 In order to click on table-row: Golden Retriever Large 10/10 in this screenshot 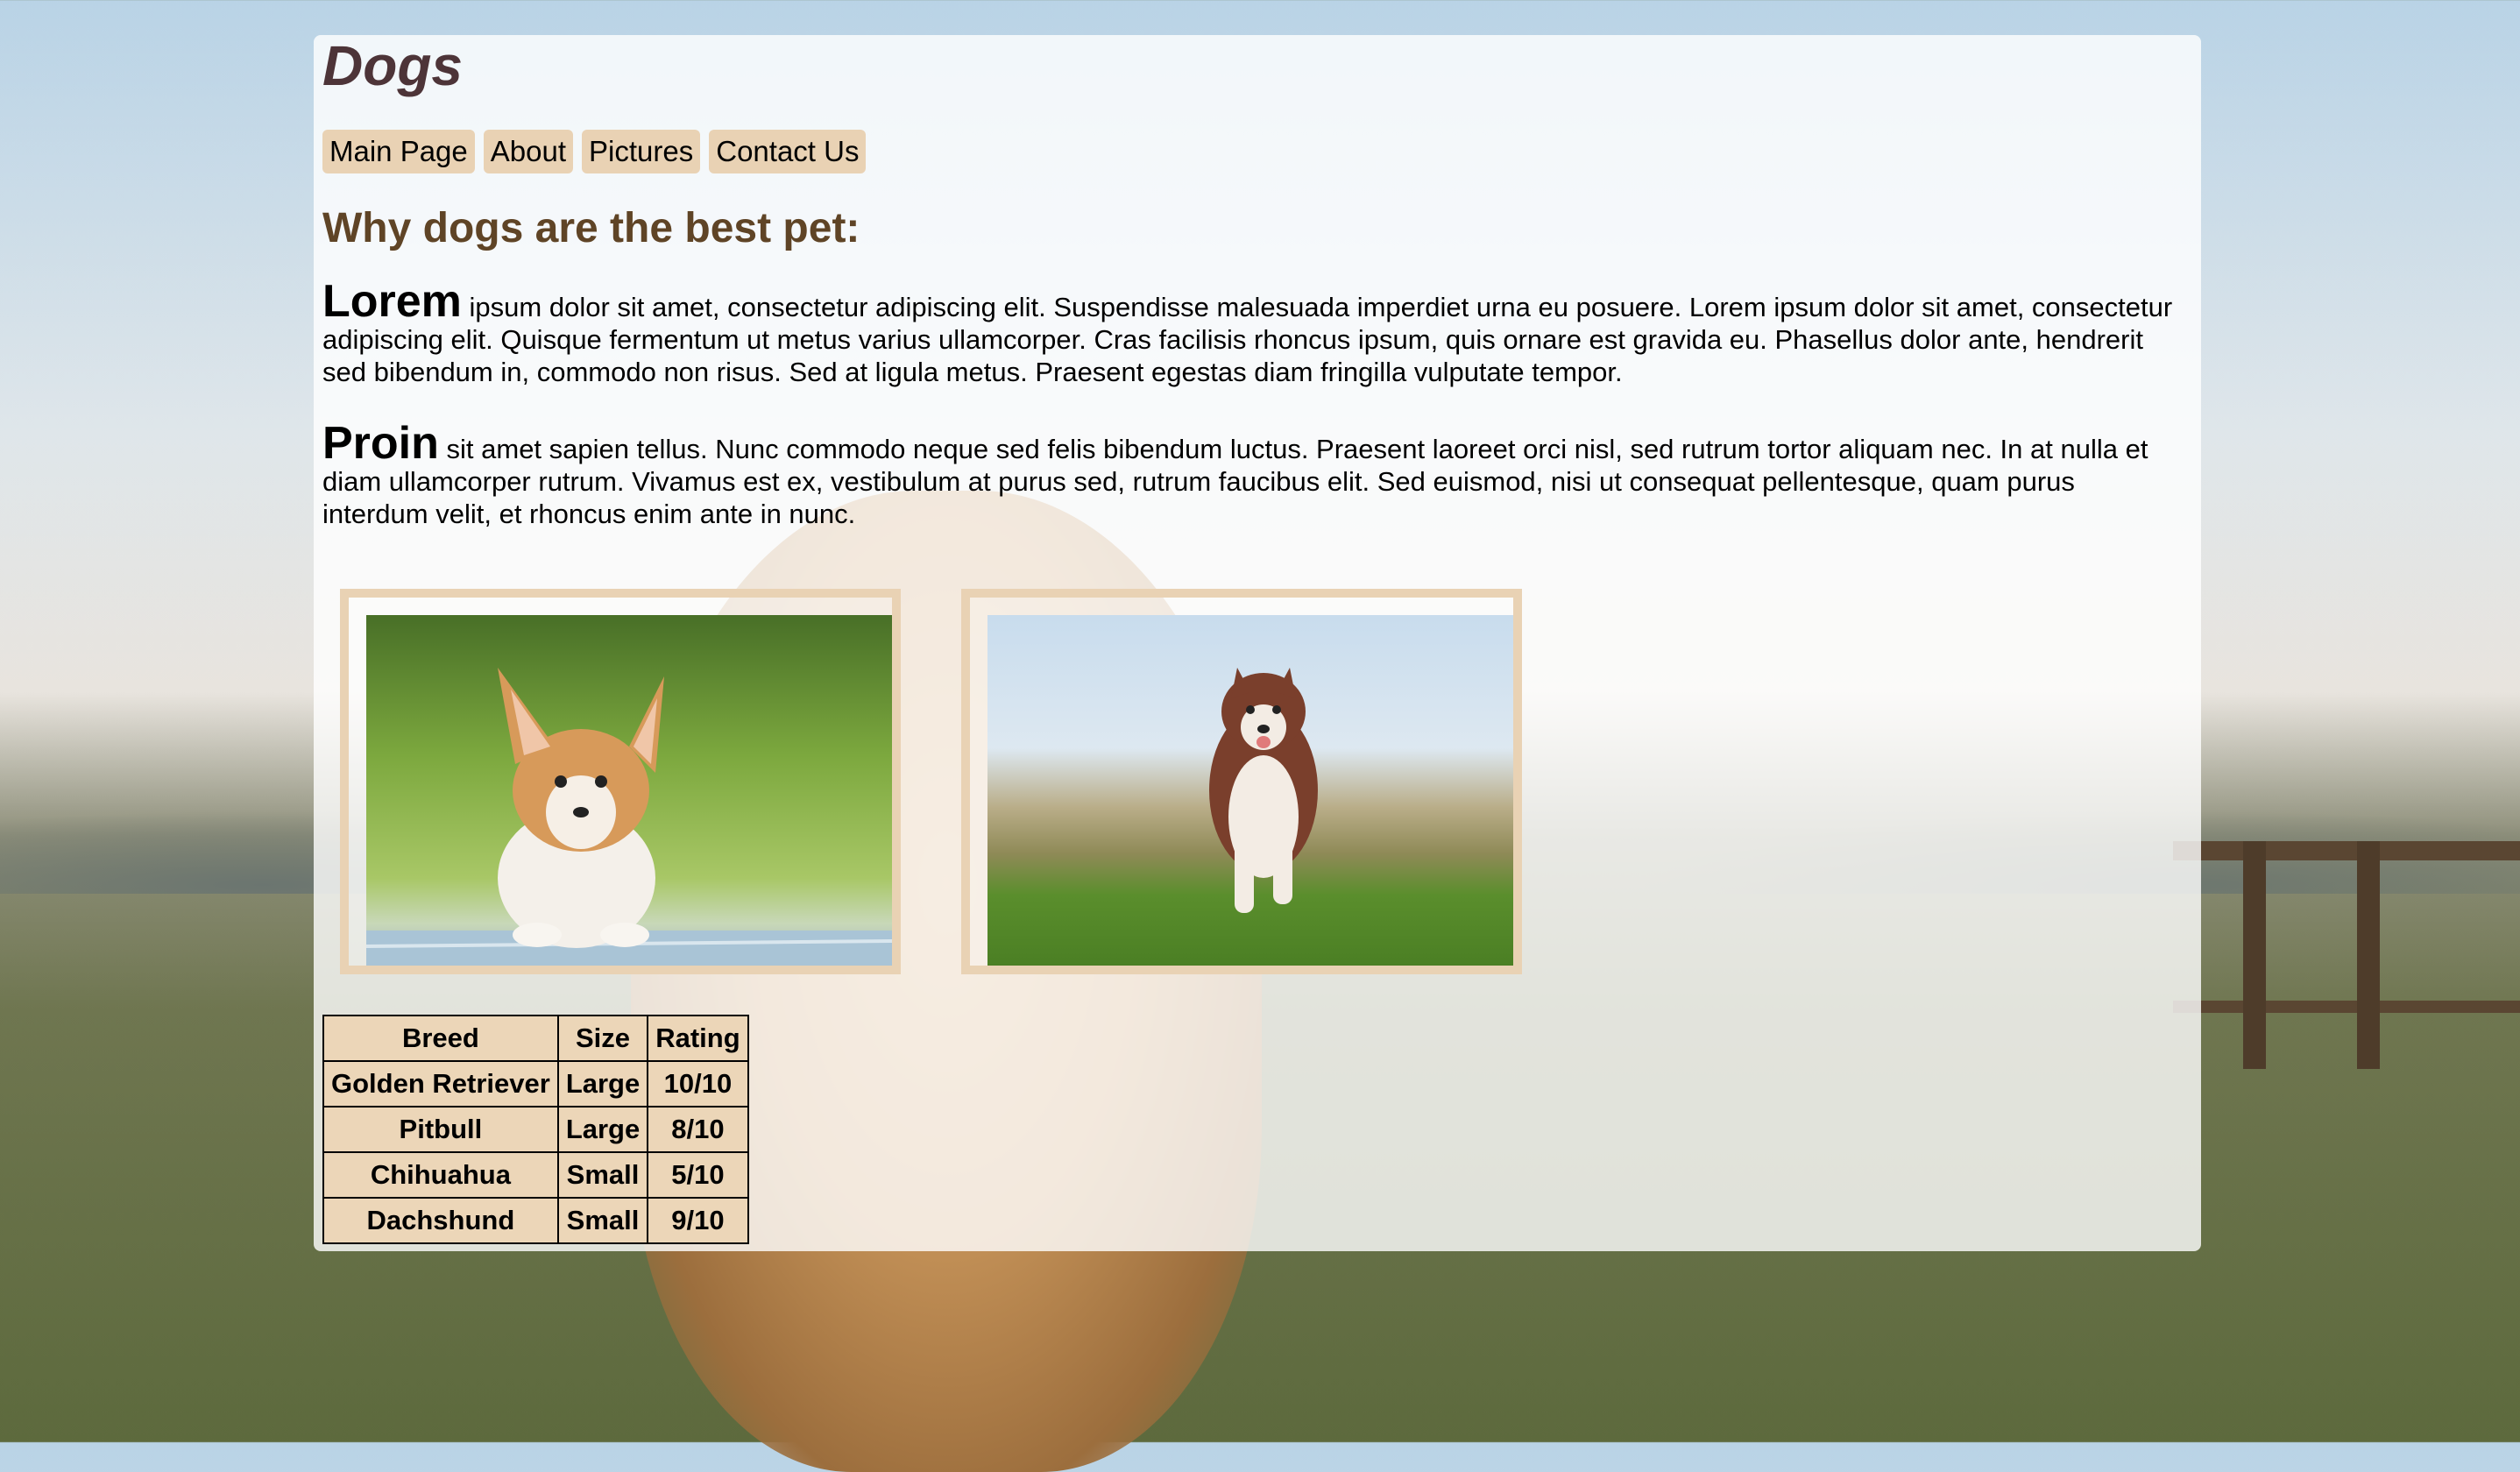, I will do `click(535, 1084)`.